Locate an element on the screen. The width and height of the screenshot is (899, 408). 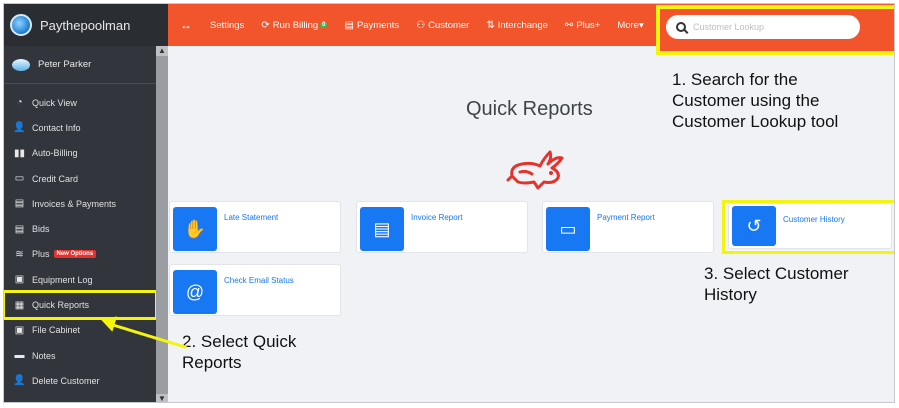
callout-line: 2. Select Quick is located at coordinates (239, 341).